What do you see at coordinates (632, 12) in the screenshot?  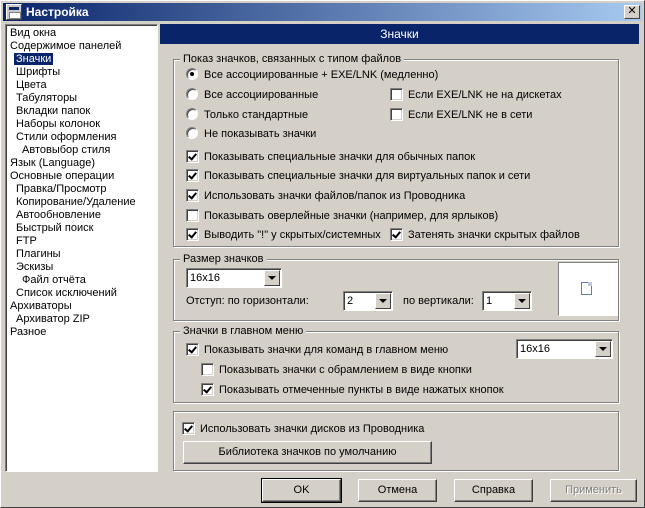 I see `close-button: ✕` at bounding box center [632, 12].